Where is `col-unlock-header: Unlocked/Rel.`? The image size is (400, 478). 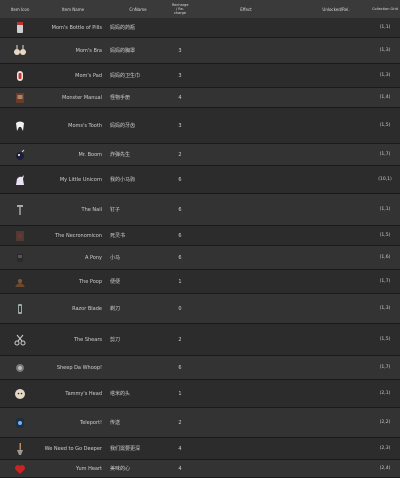
col-unlock-header: Unlocked/Rel. is located at coordinates (336, 9).